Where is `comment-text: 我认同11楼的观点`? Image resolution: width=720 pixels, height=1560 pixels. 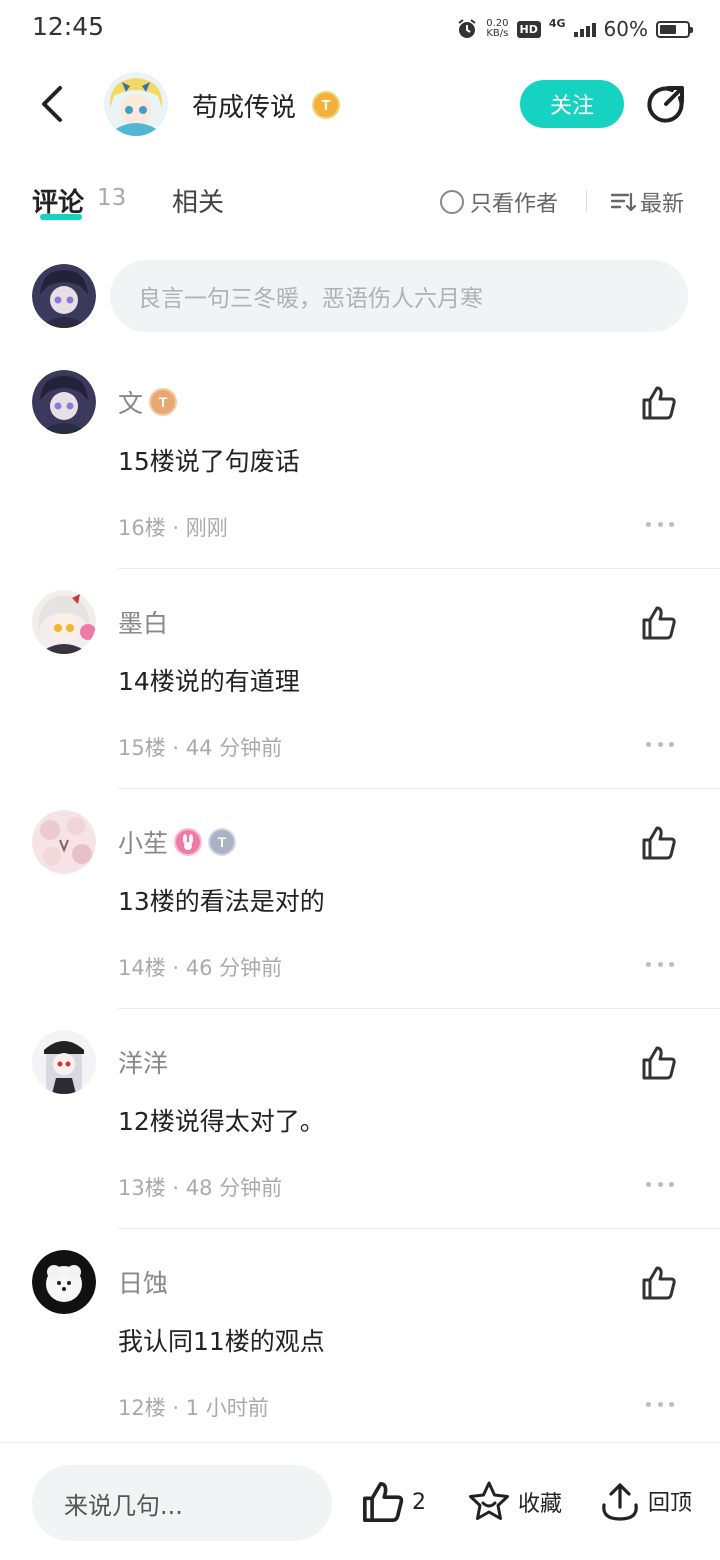
comment-text: 我认同11楼的观点 is located at coordinates (221, 1341).